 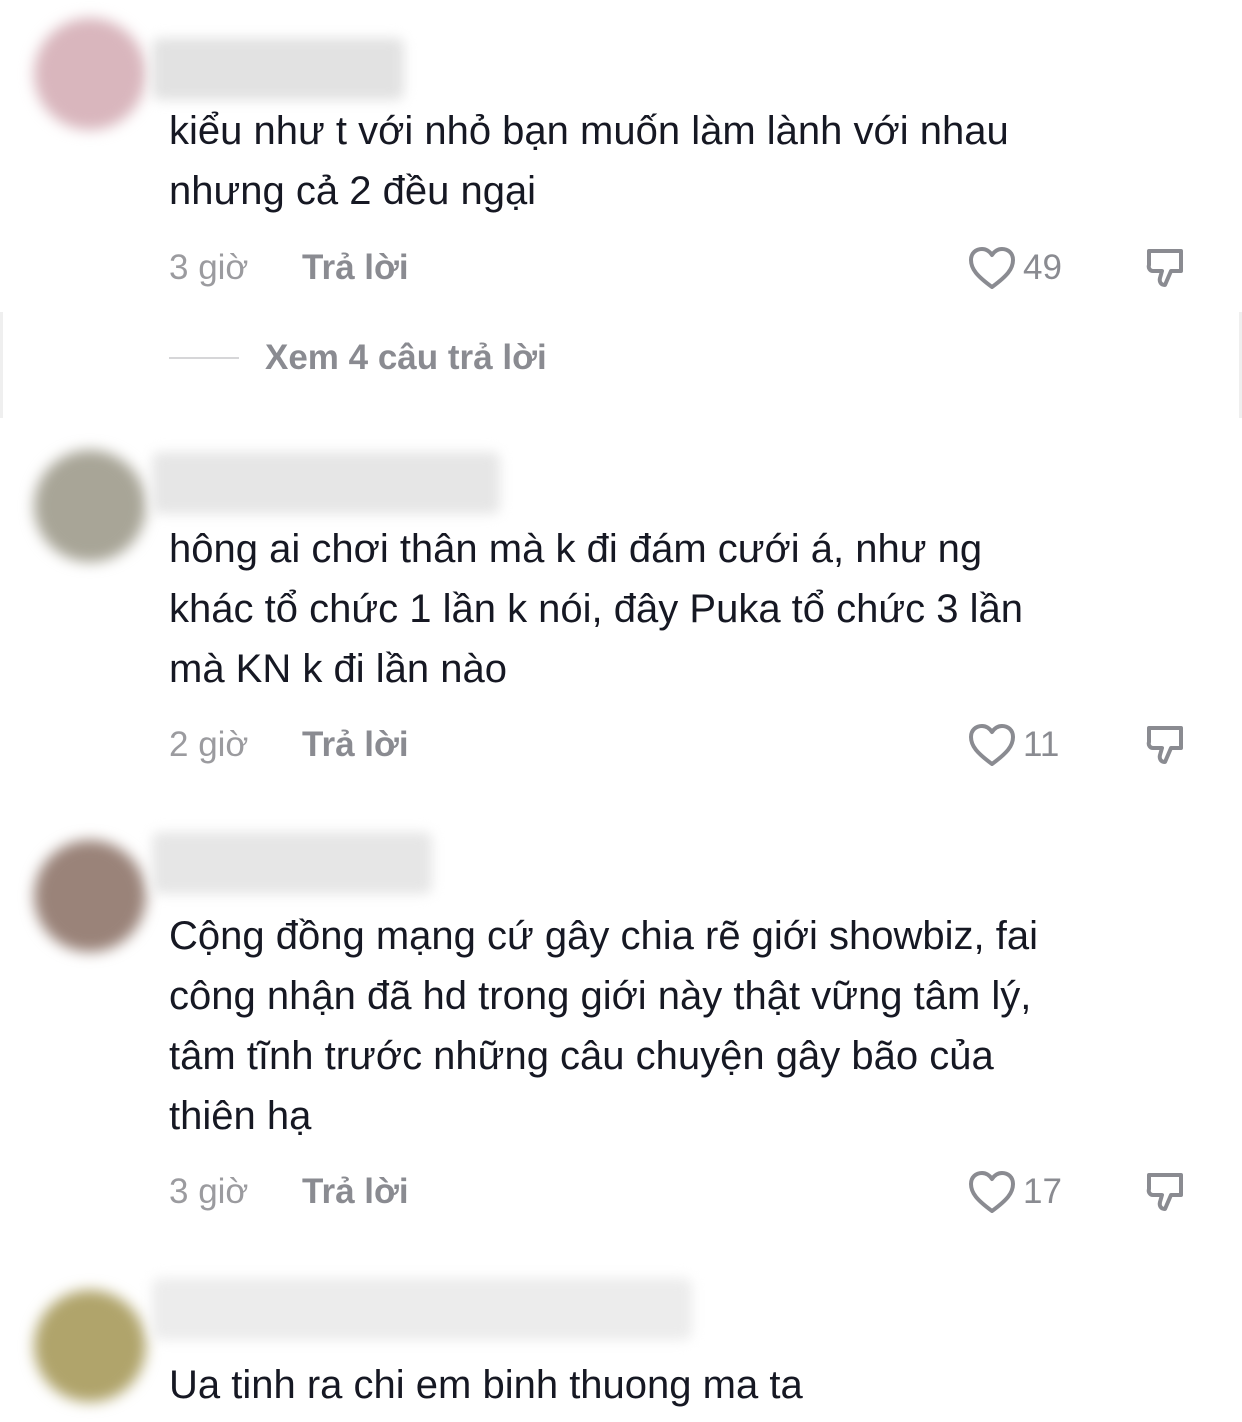 I want to click on like-count: 11, so click(x=1041, y=744).